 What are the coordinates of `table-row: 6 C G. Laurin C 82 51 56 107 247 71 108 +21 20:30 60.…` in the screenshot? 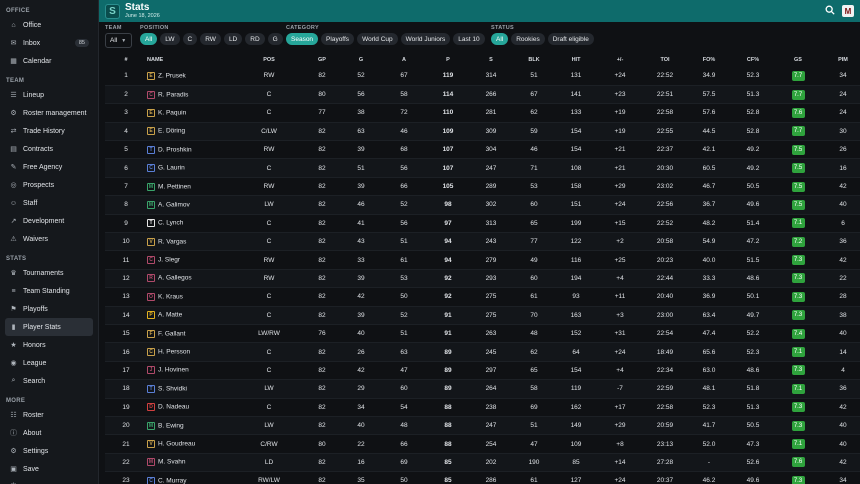 It's located at (482, 168).